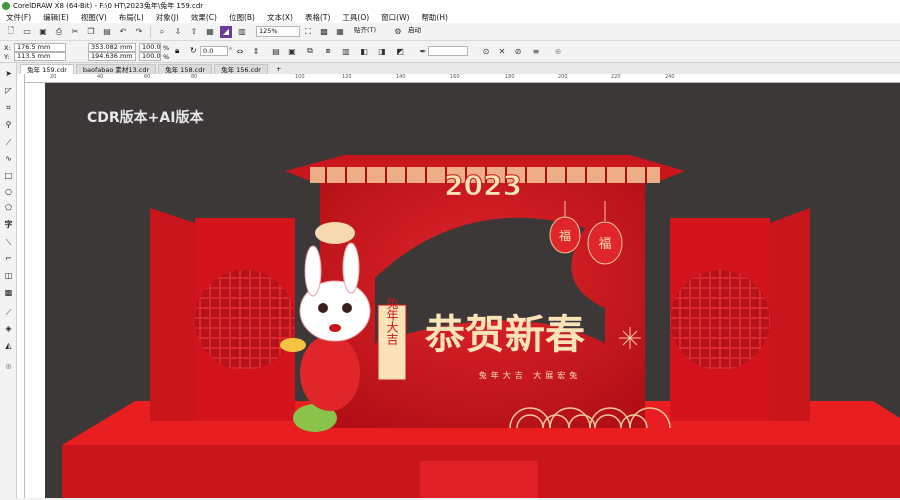 The height and width of the screenshot is (500, 900). I want to click on group-icon: ▣, so click(292, 51).